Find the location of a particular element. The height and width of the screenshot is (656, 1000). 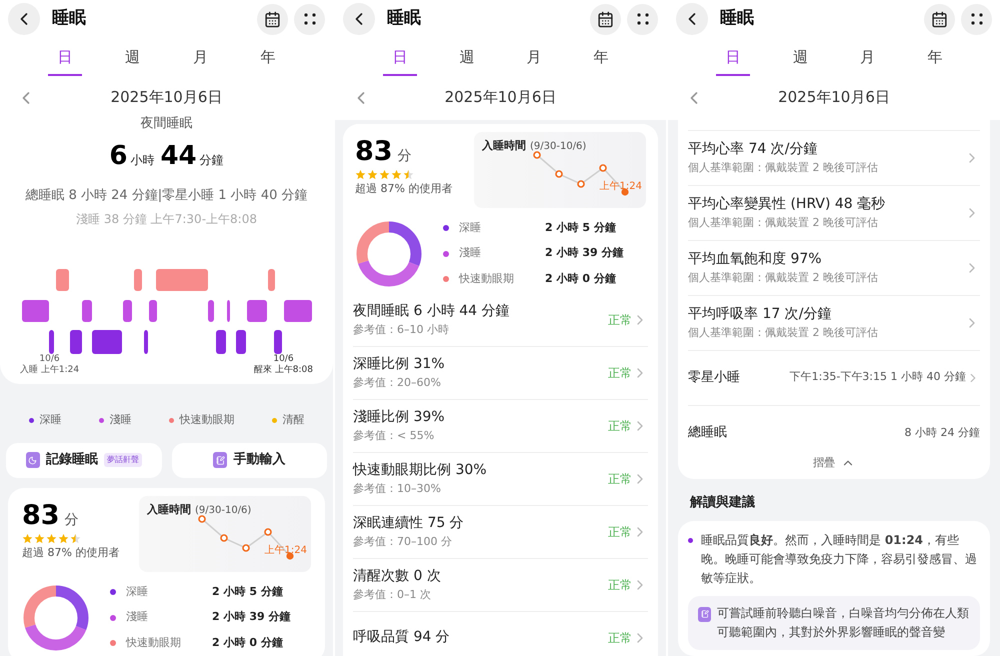

metric-title: 深睡比例 31% is located at coordinates (399, 364).